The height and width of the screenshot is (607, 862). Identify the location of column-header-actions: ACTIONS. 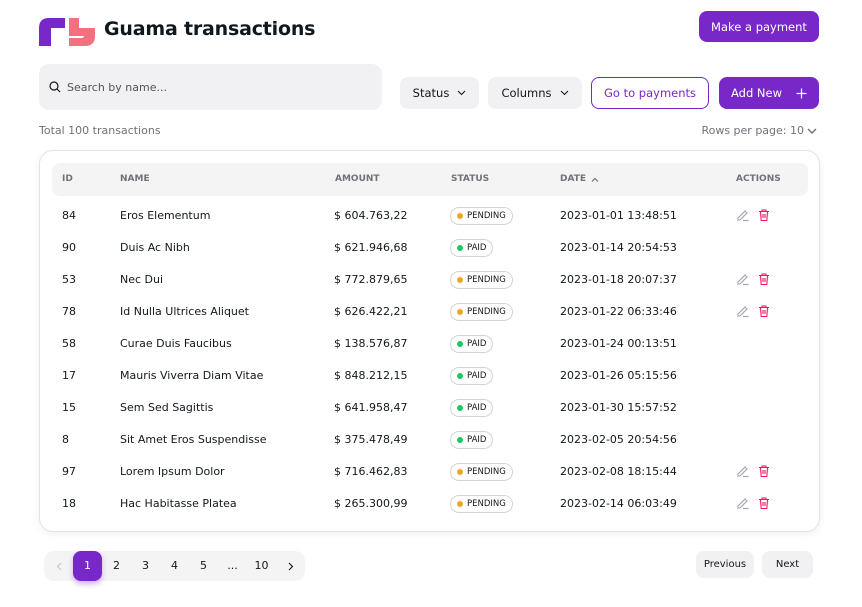
(758, 179).